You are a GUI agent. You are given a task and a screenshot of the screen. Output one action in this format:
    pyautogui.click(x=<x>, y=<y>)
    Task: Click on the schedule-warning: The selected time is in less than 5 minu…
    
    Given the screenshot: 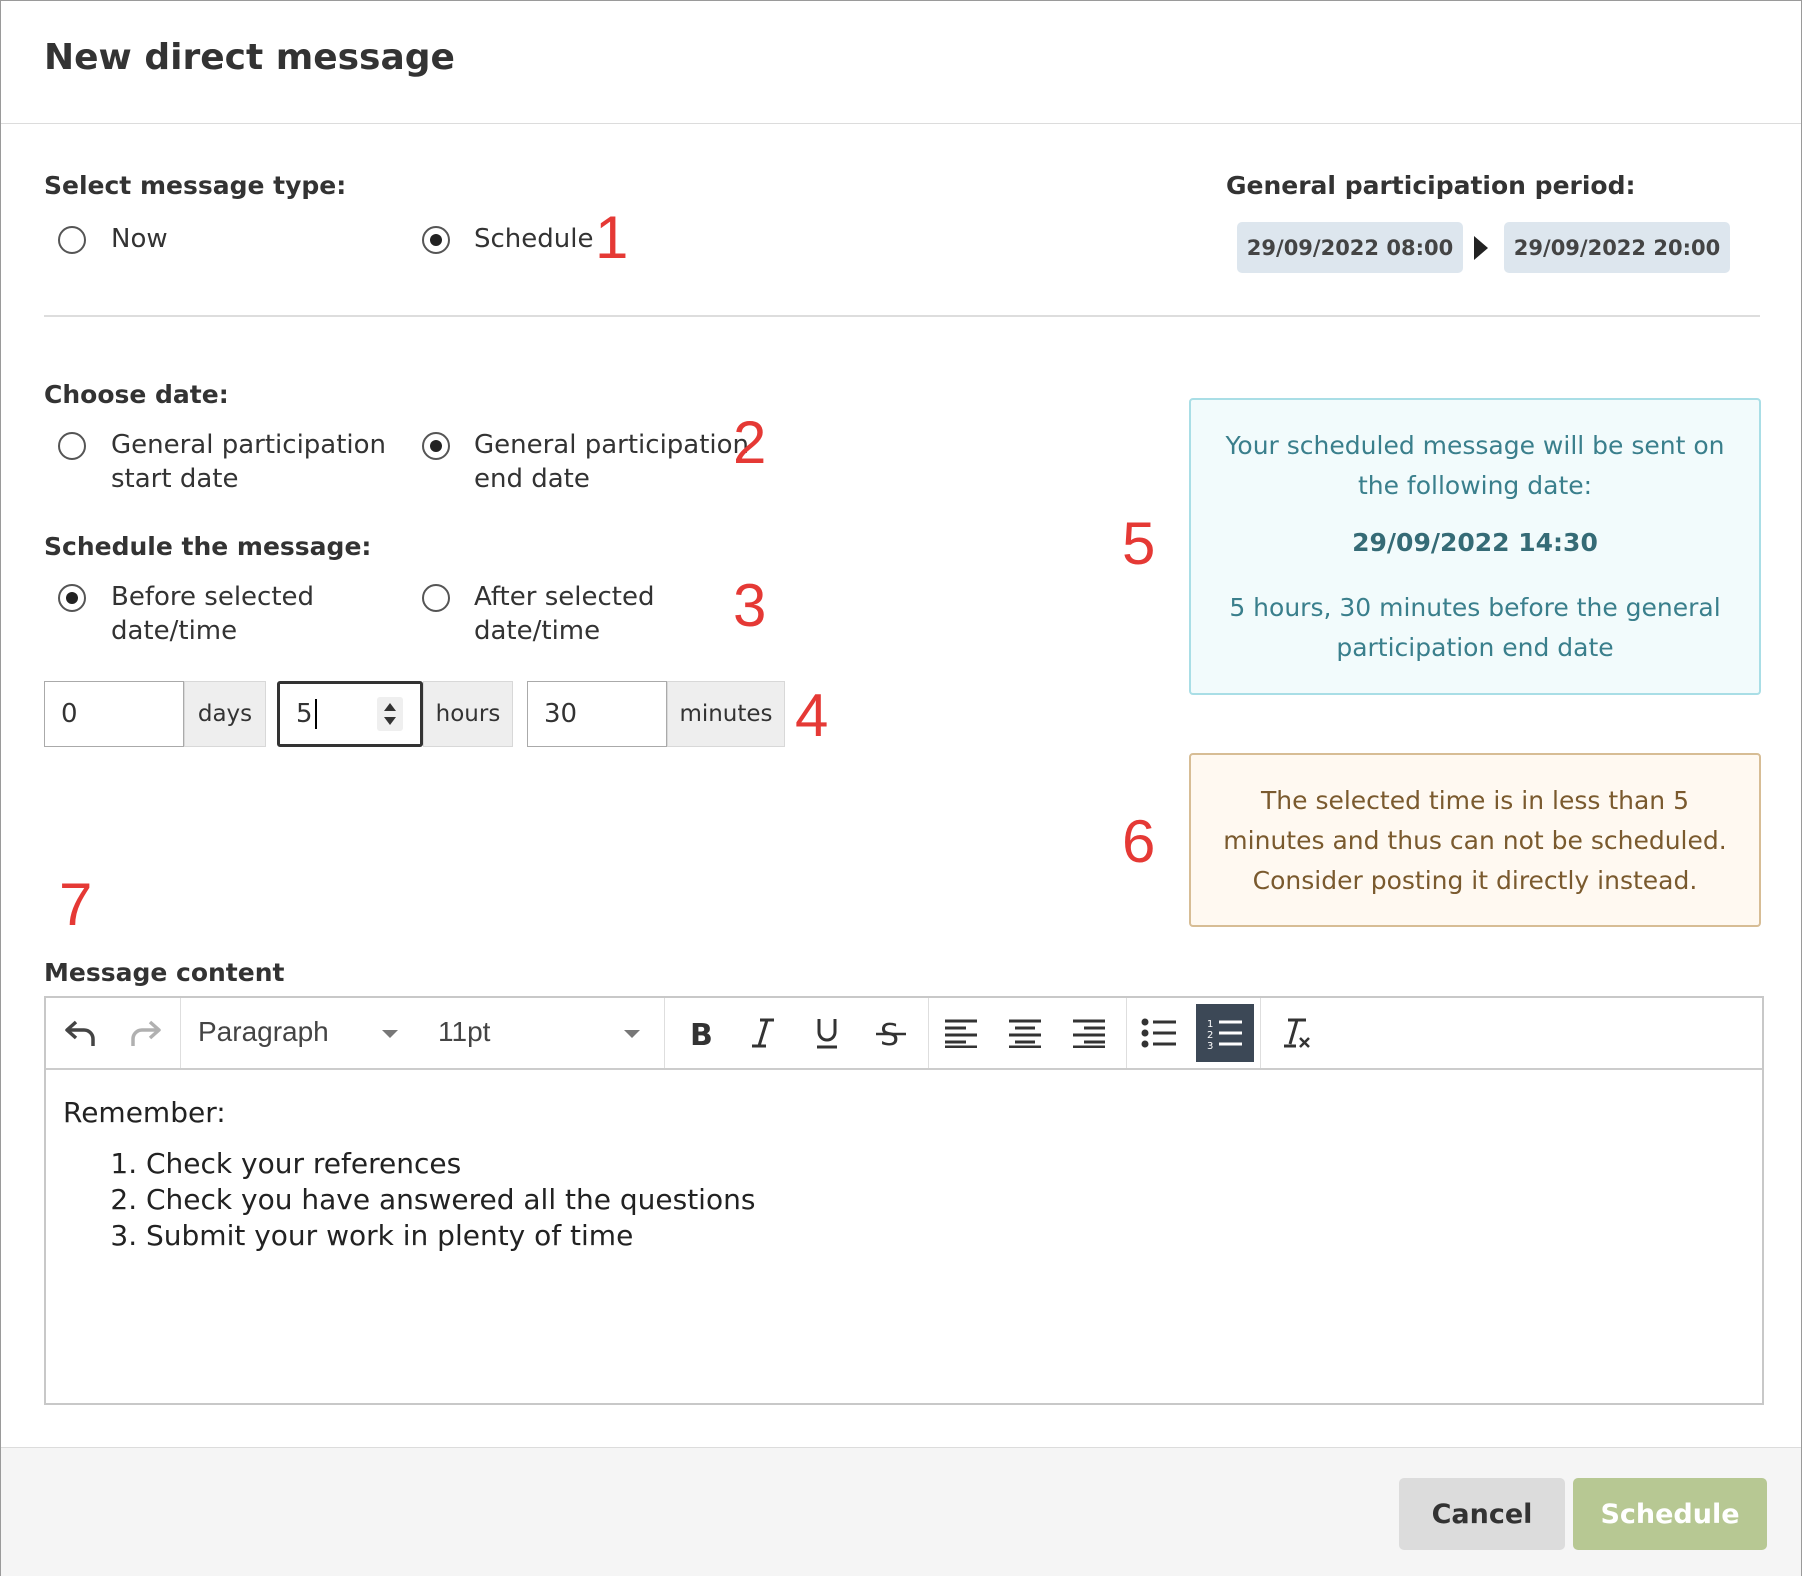 What is the action you would take?
    pyautogui.click(x=1475, y=840)
    